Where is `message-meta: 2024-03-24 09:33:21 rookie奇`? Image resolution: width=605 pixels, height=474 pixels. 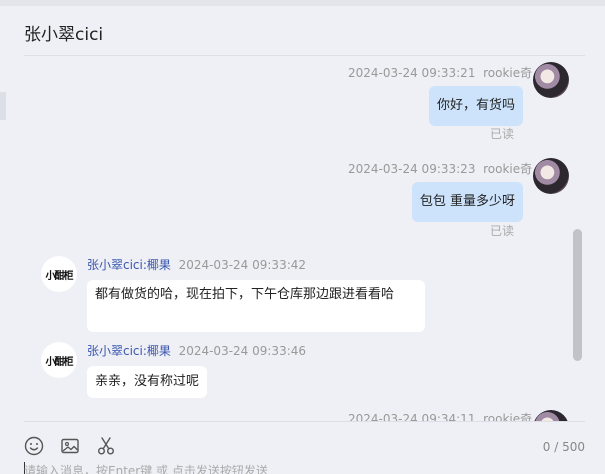
message-meta: 2024-03-24 09:33:21 rookie奇 is located at coordinates (440, 72).